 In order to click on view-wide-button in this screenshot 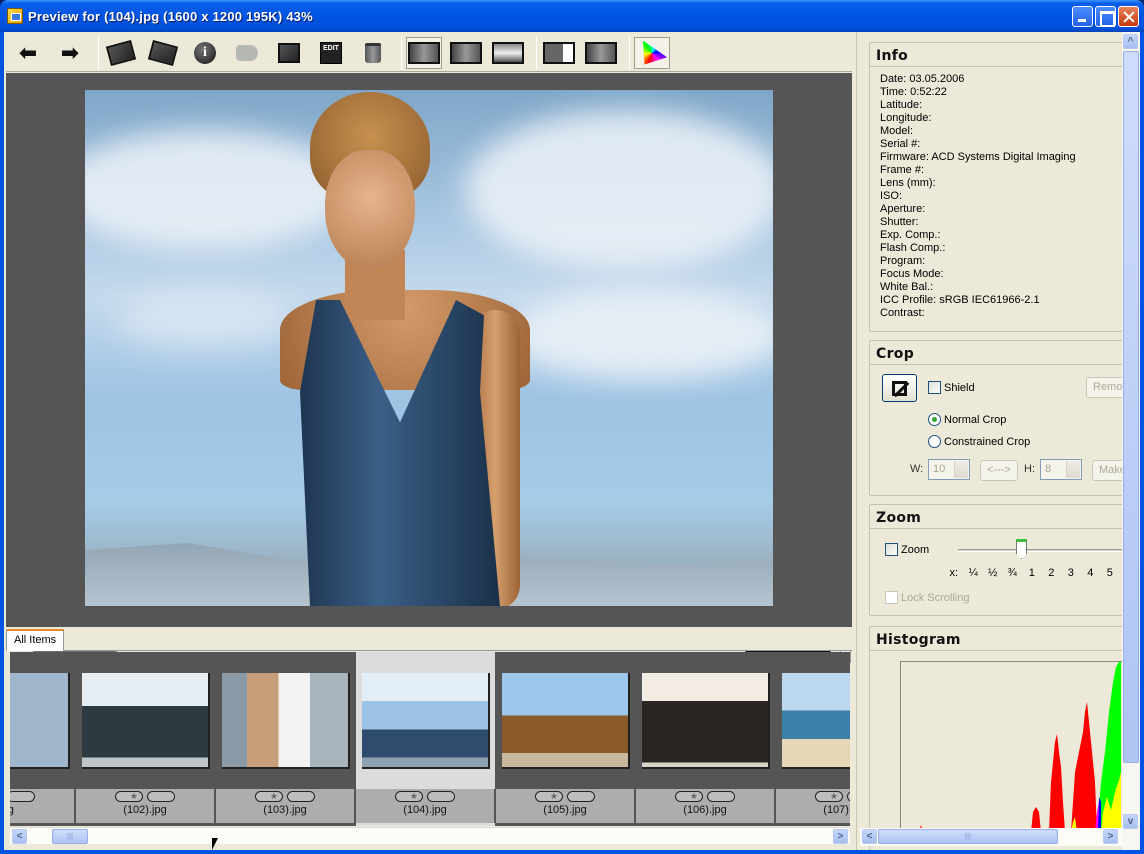, I will do `click(508, 53)`.